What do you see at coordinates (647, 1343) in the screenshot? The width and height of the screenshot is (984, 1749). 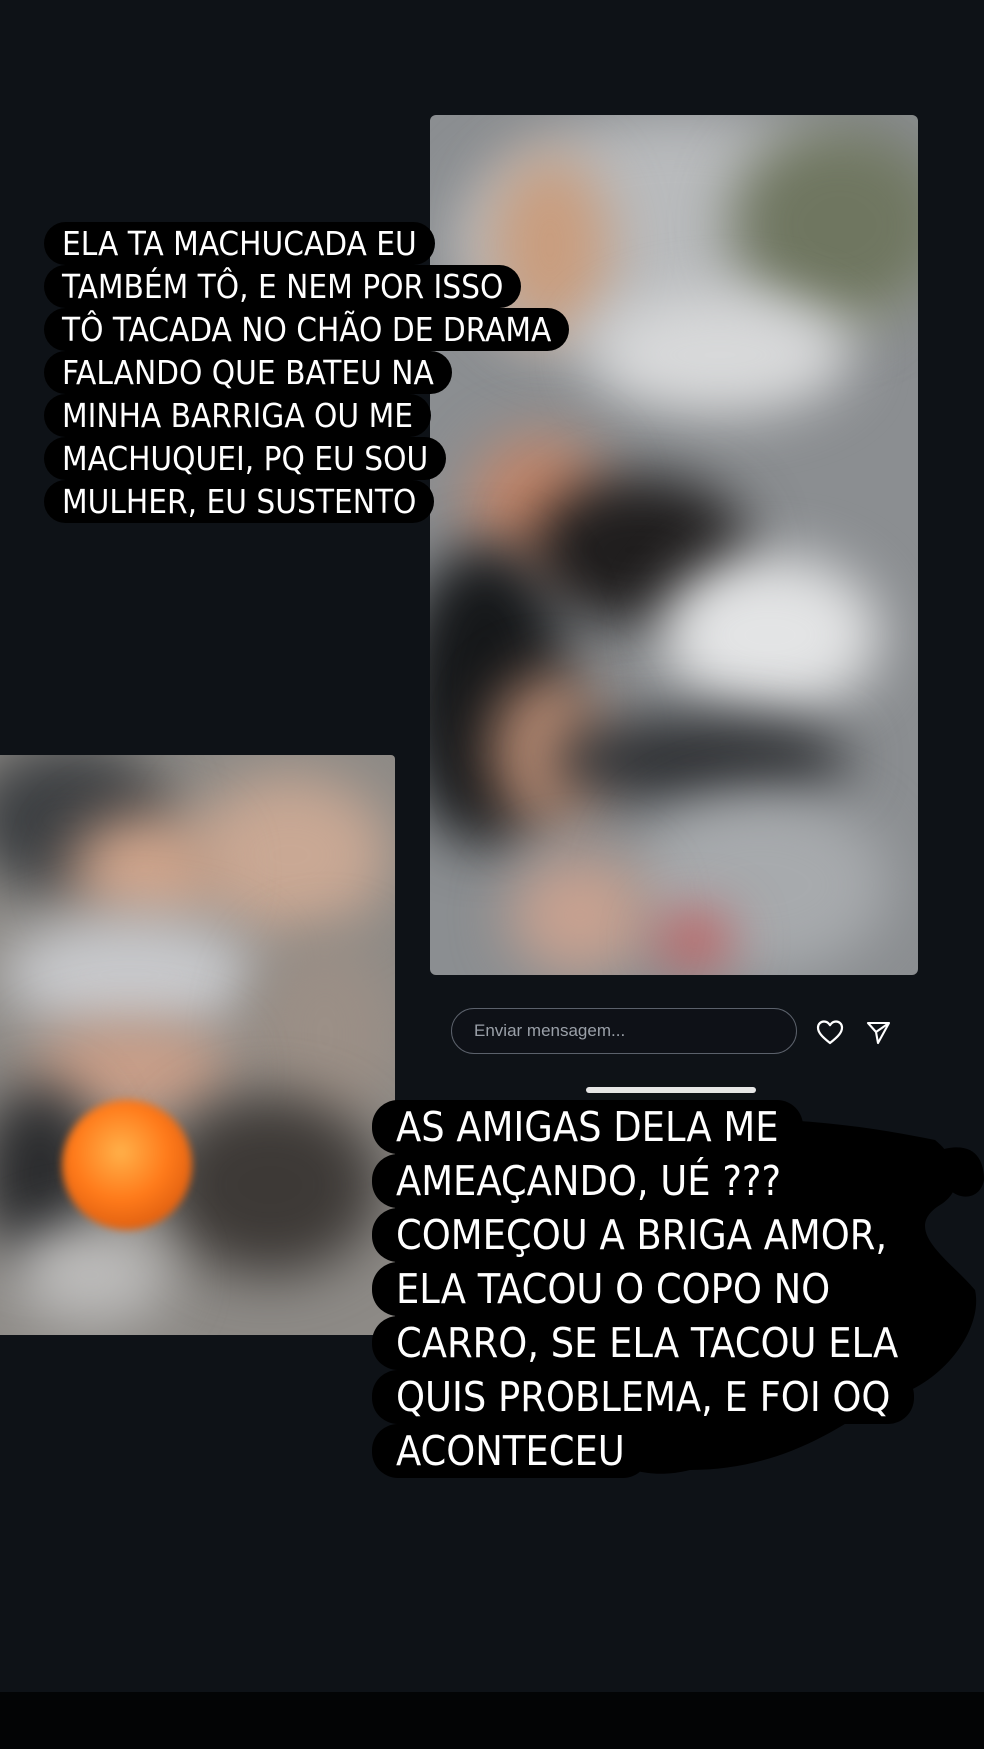 I see `caption-line: CARRO, SE ELA TACOU ELA` at bounding box center [647, 1343].